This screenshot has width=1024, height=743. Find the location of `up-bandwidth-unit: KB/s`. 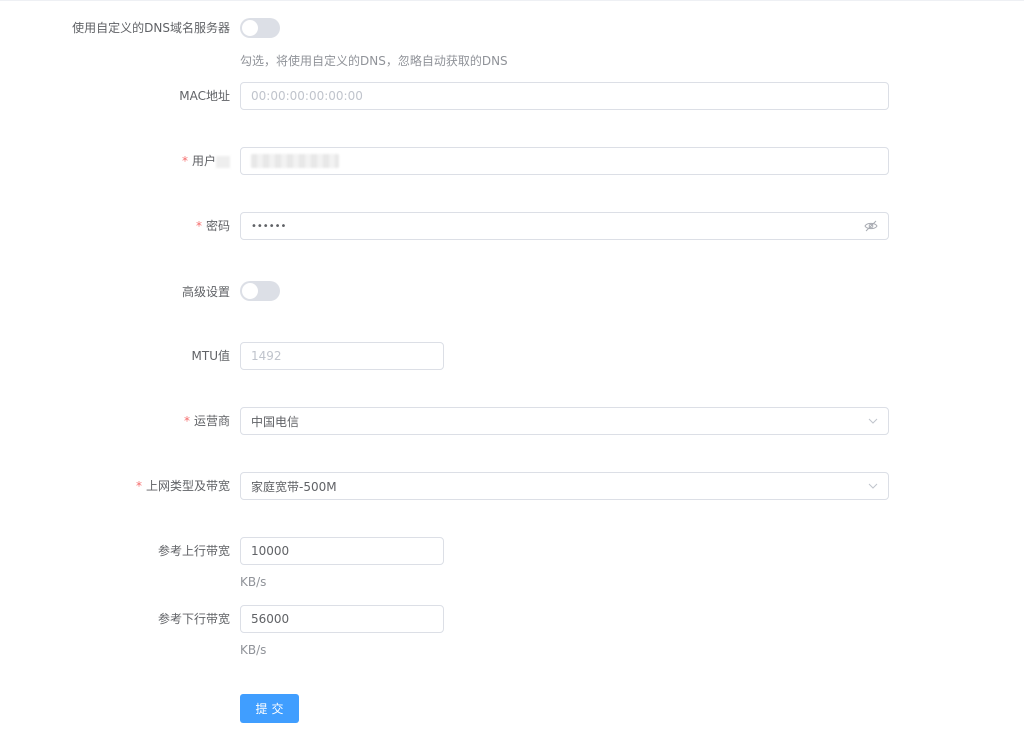

up-bandwidth-unit: KB/s is located at coordinates (253, 582).